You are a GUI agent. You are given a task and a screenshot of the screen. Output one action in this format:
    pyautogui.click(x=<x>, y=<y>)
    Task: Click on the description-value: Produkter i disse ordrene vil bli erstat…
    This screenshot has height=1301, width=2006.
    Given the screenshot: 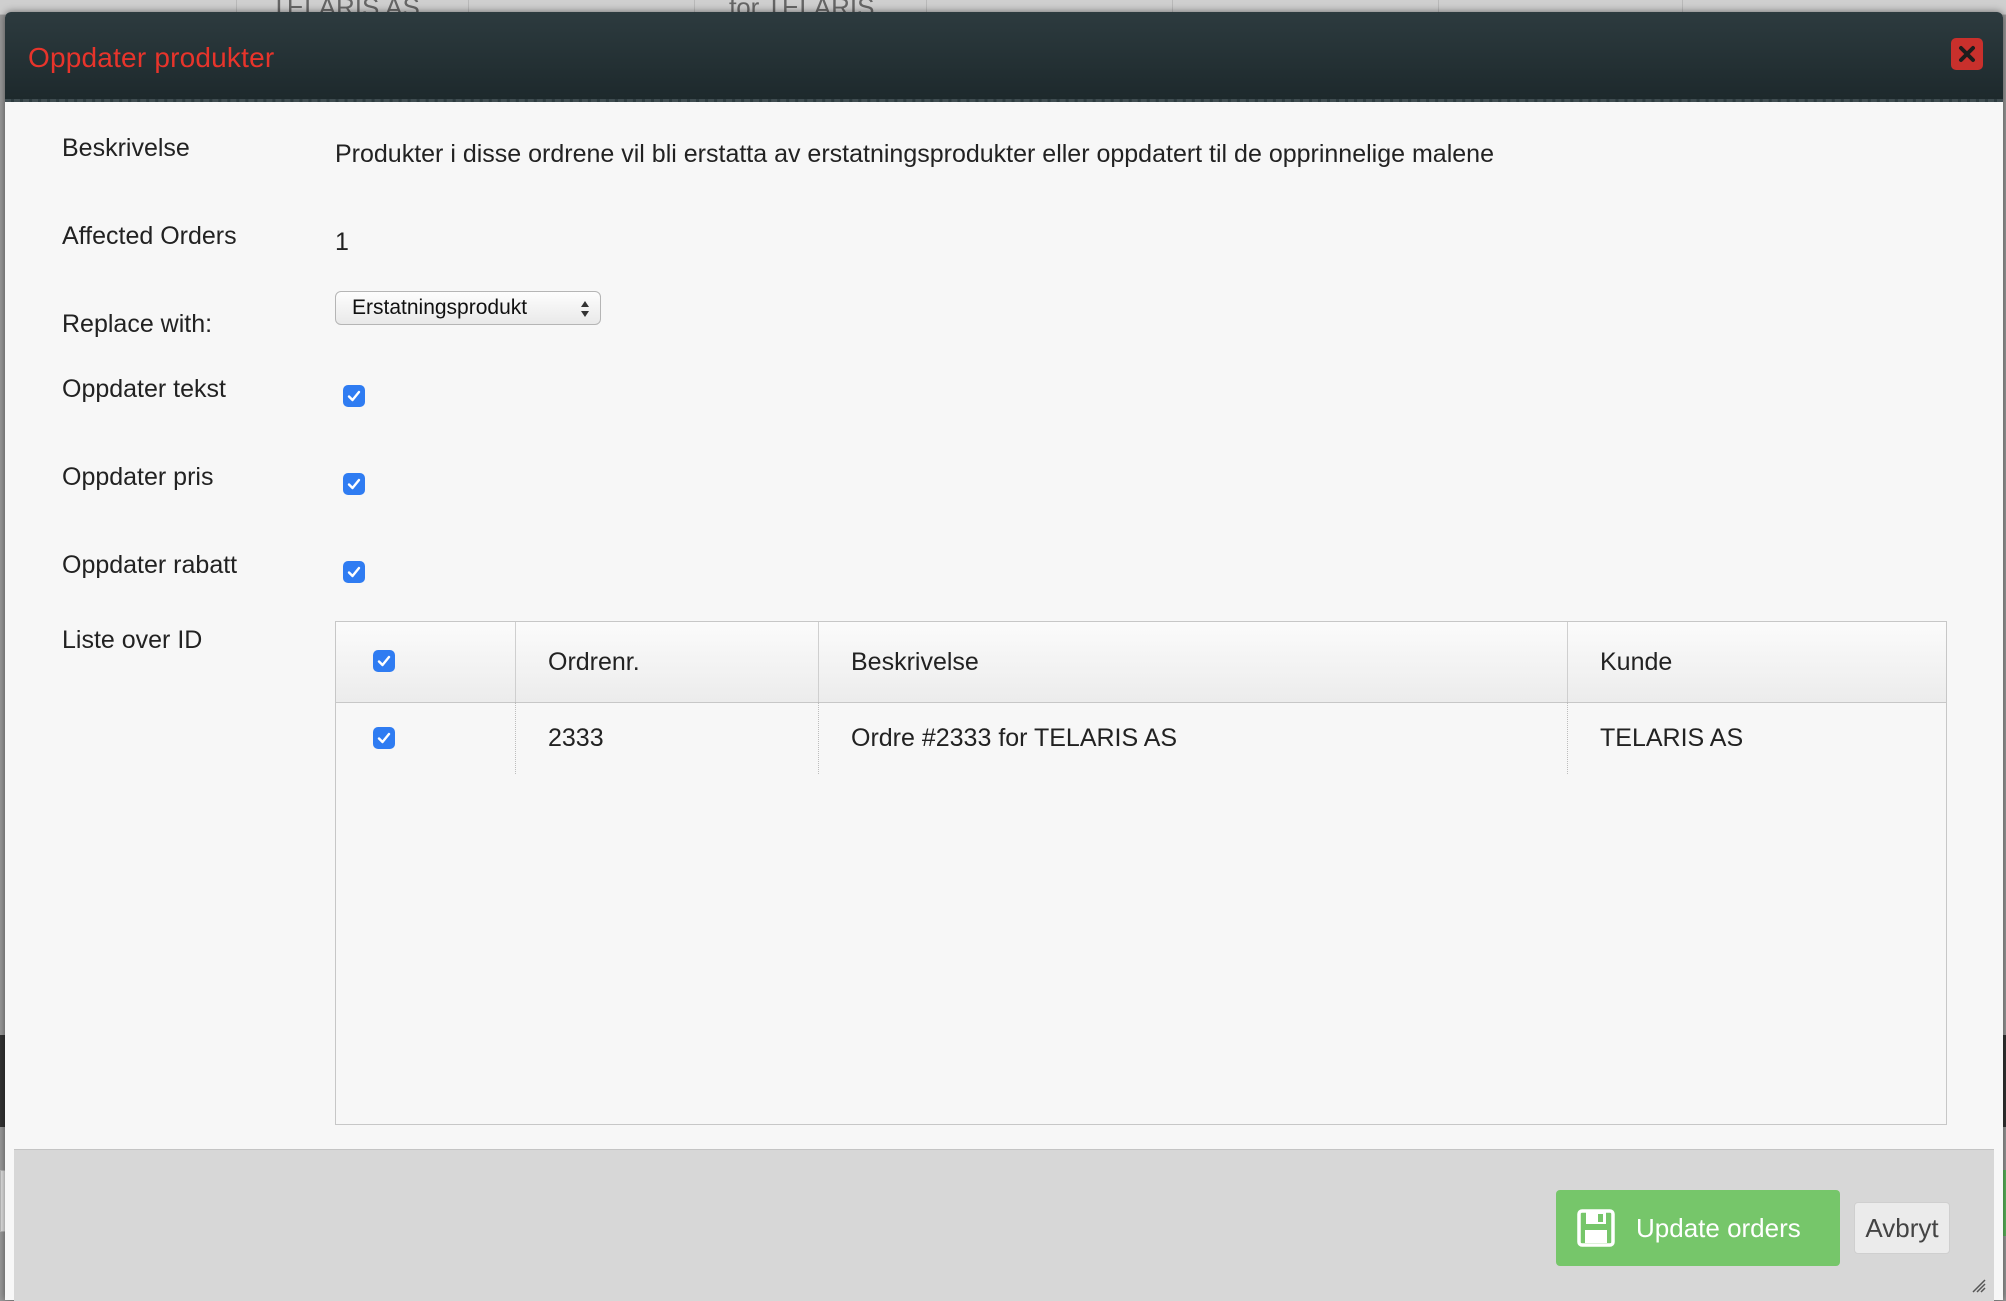 What is the action you would take?
    pyautogui.click(x=914, y=154)
    